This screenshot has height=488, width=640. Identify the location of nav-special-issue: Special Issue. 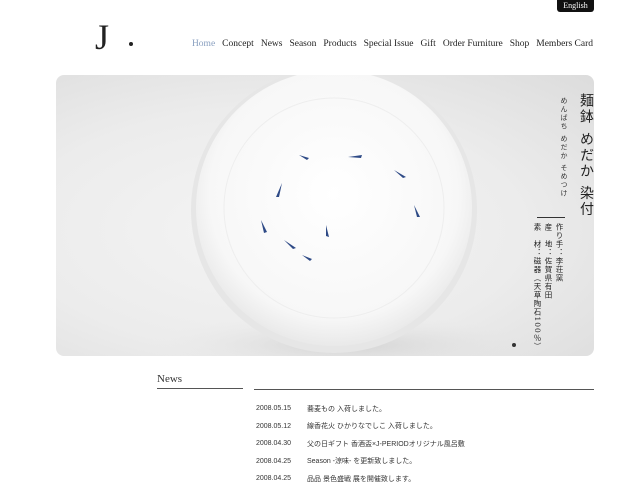
(389, 44).